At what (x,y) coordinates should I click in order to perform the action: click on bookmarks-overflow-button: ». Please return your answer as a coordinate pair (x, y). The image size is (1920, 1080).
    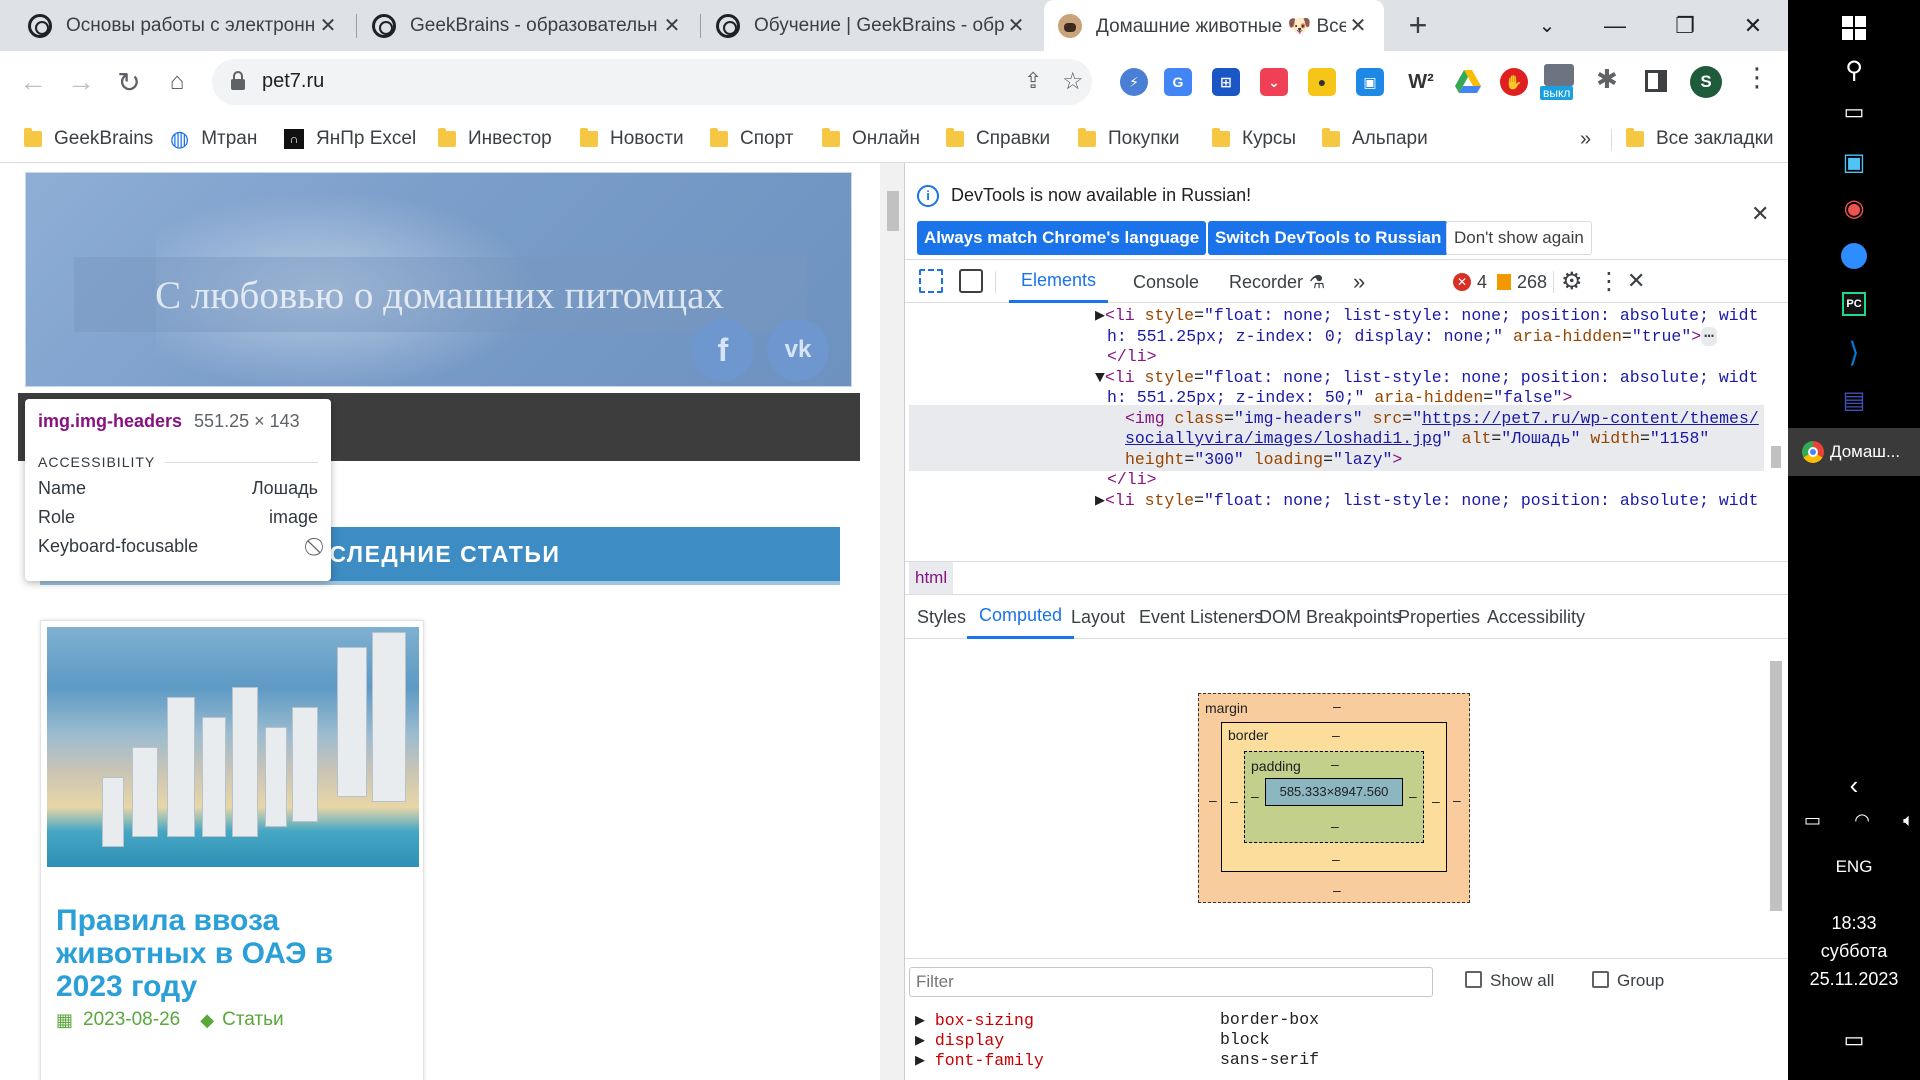
    Looking at the image, I should click on (1585, 139).